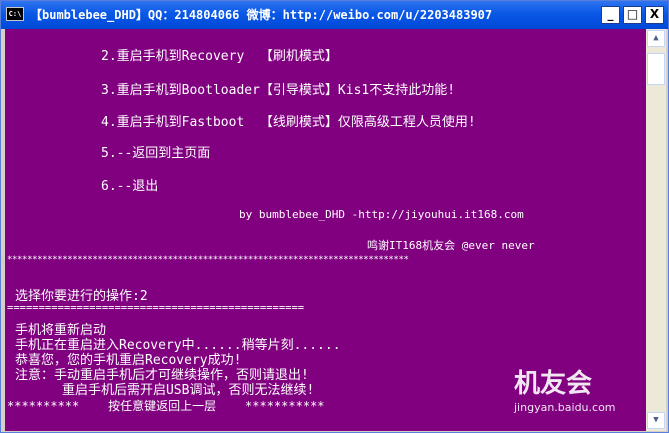  I want to click on maximize-button: □, so click(632, 15).